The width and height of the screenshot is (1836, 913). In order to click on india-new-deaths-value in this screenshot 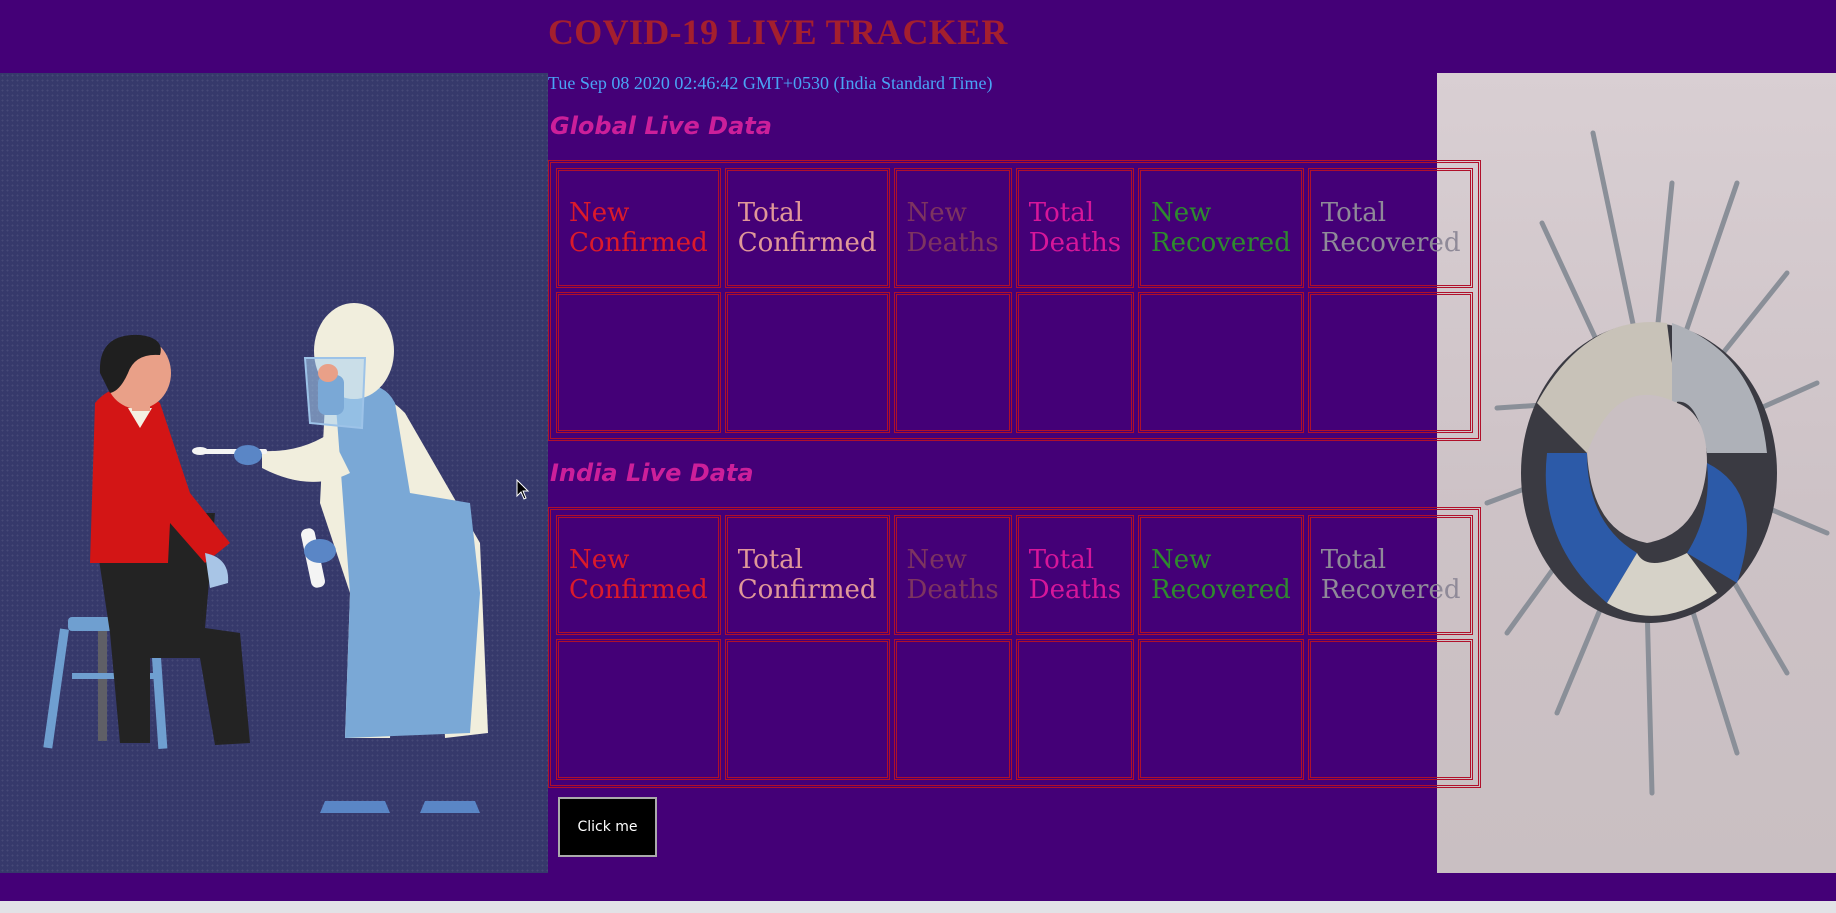, I will do `click(952, 709)`.